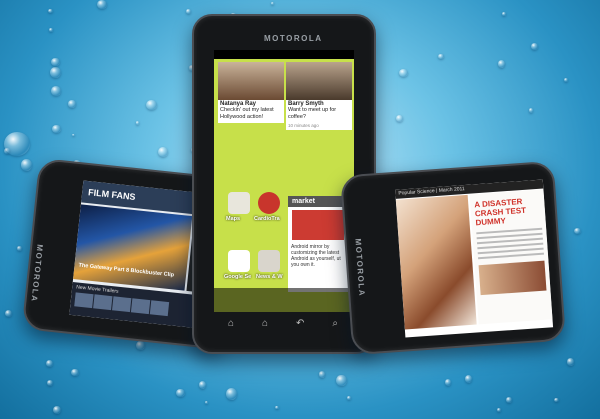 The width and height of the screenshot is (600, 419). Describe the element at coordinates (238, 104) in the screenshot. I see `contact-name: Natanya Ray` at that location.